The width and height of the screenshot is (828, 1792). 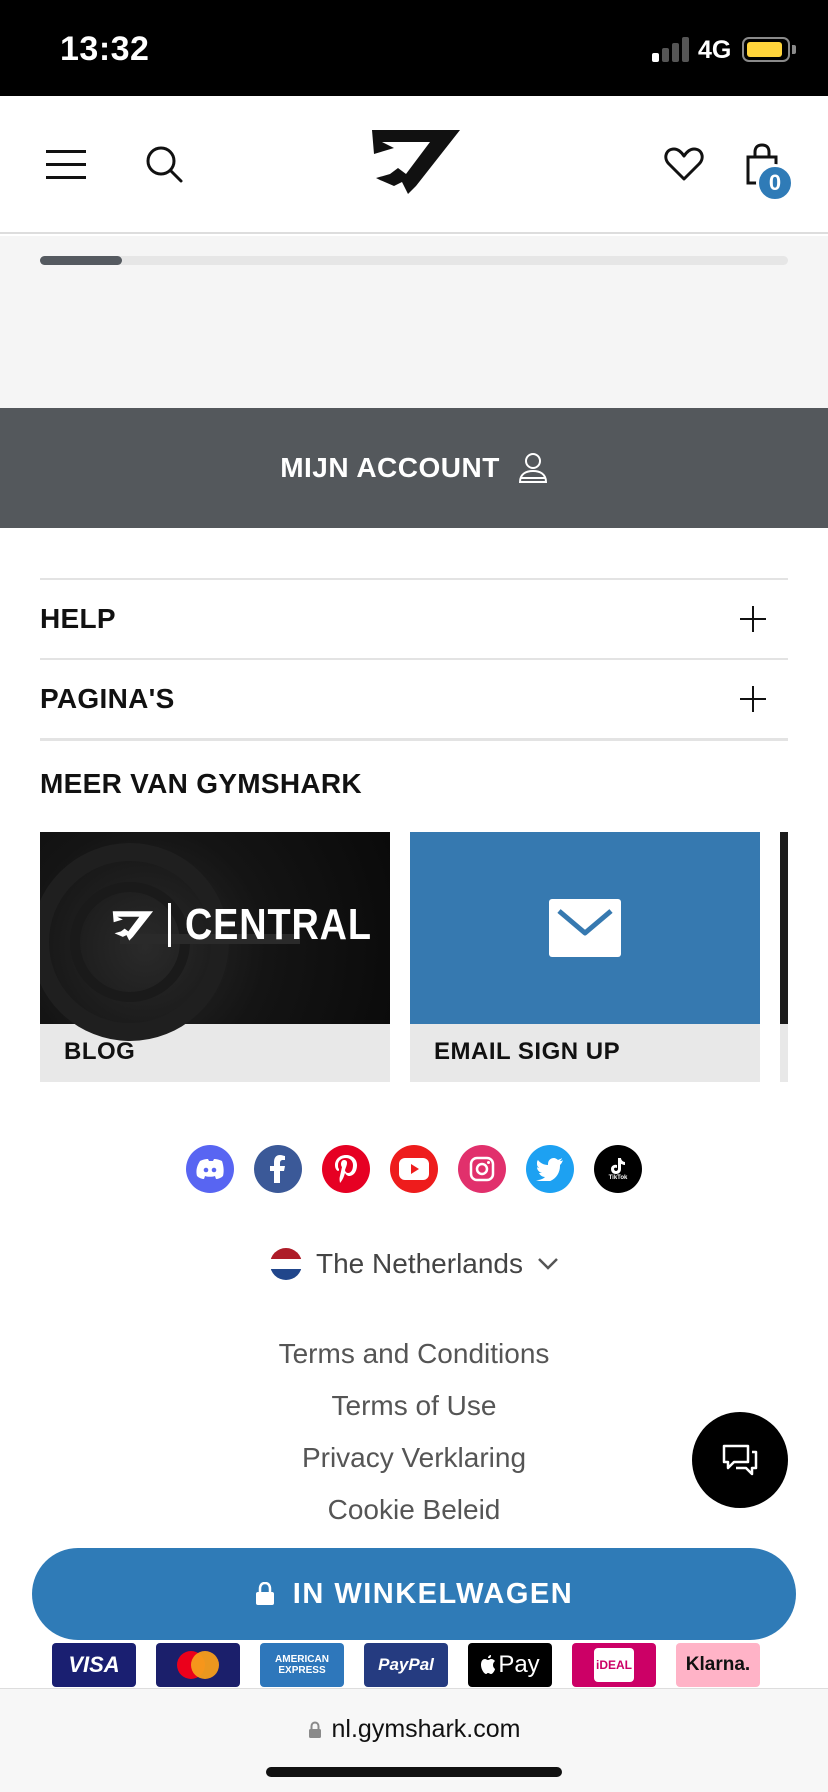 I want to click on pinterest-icon, so click(x=346, y=1169).